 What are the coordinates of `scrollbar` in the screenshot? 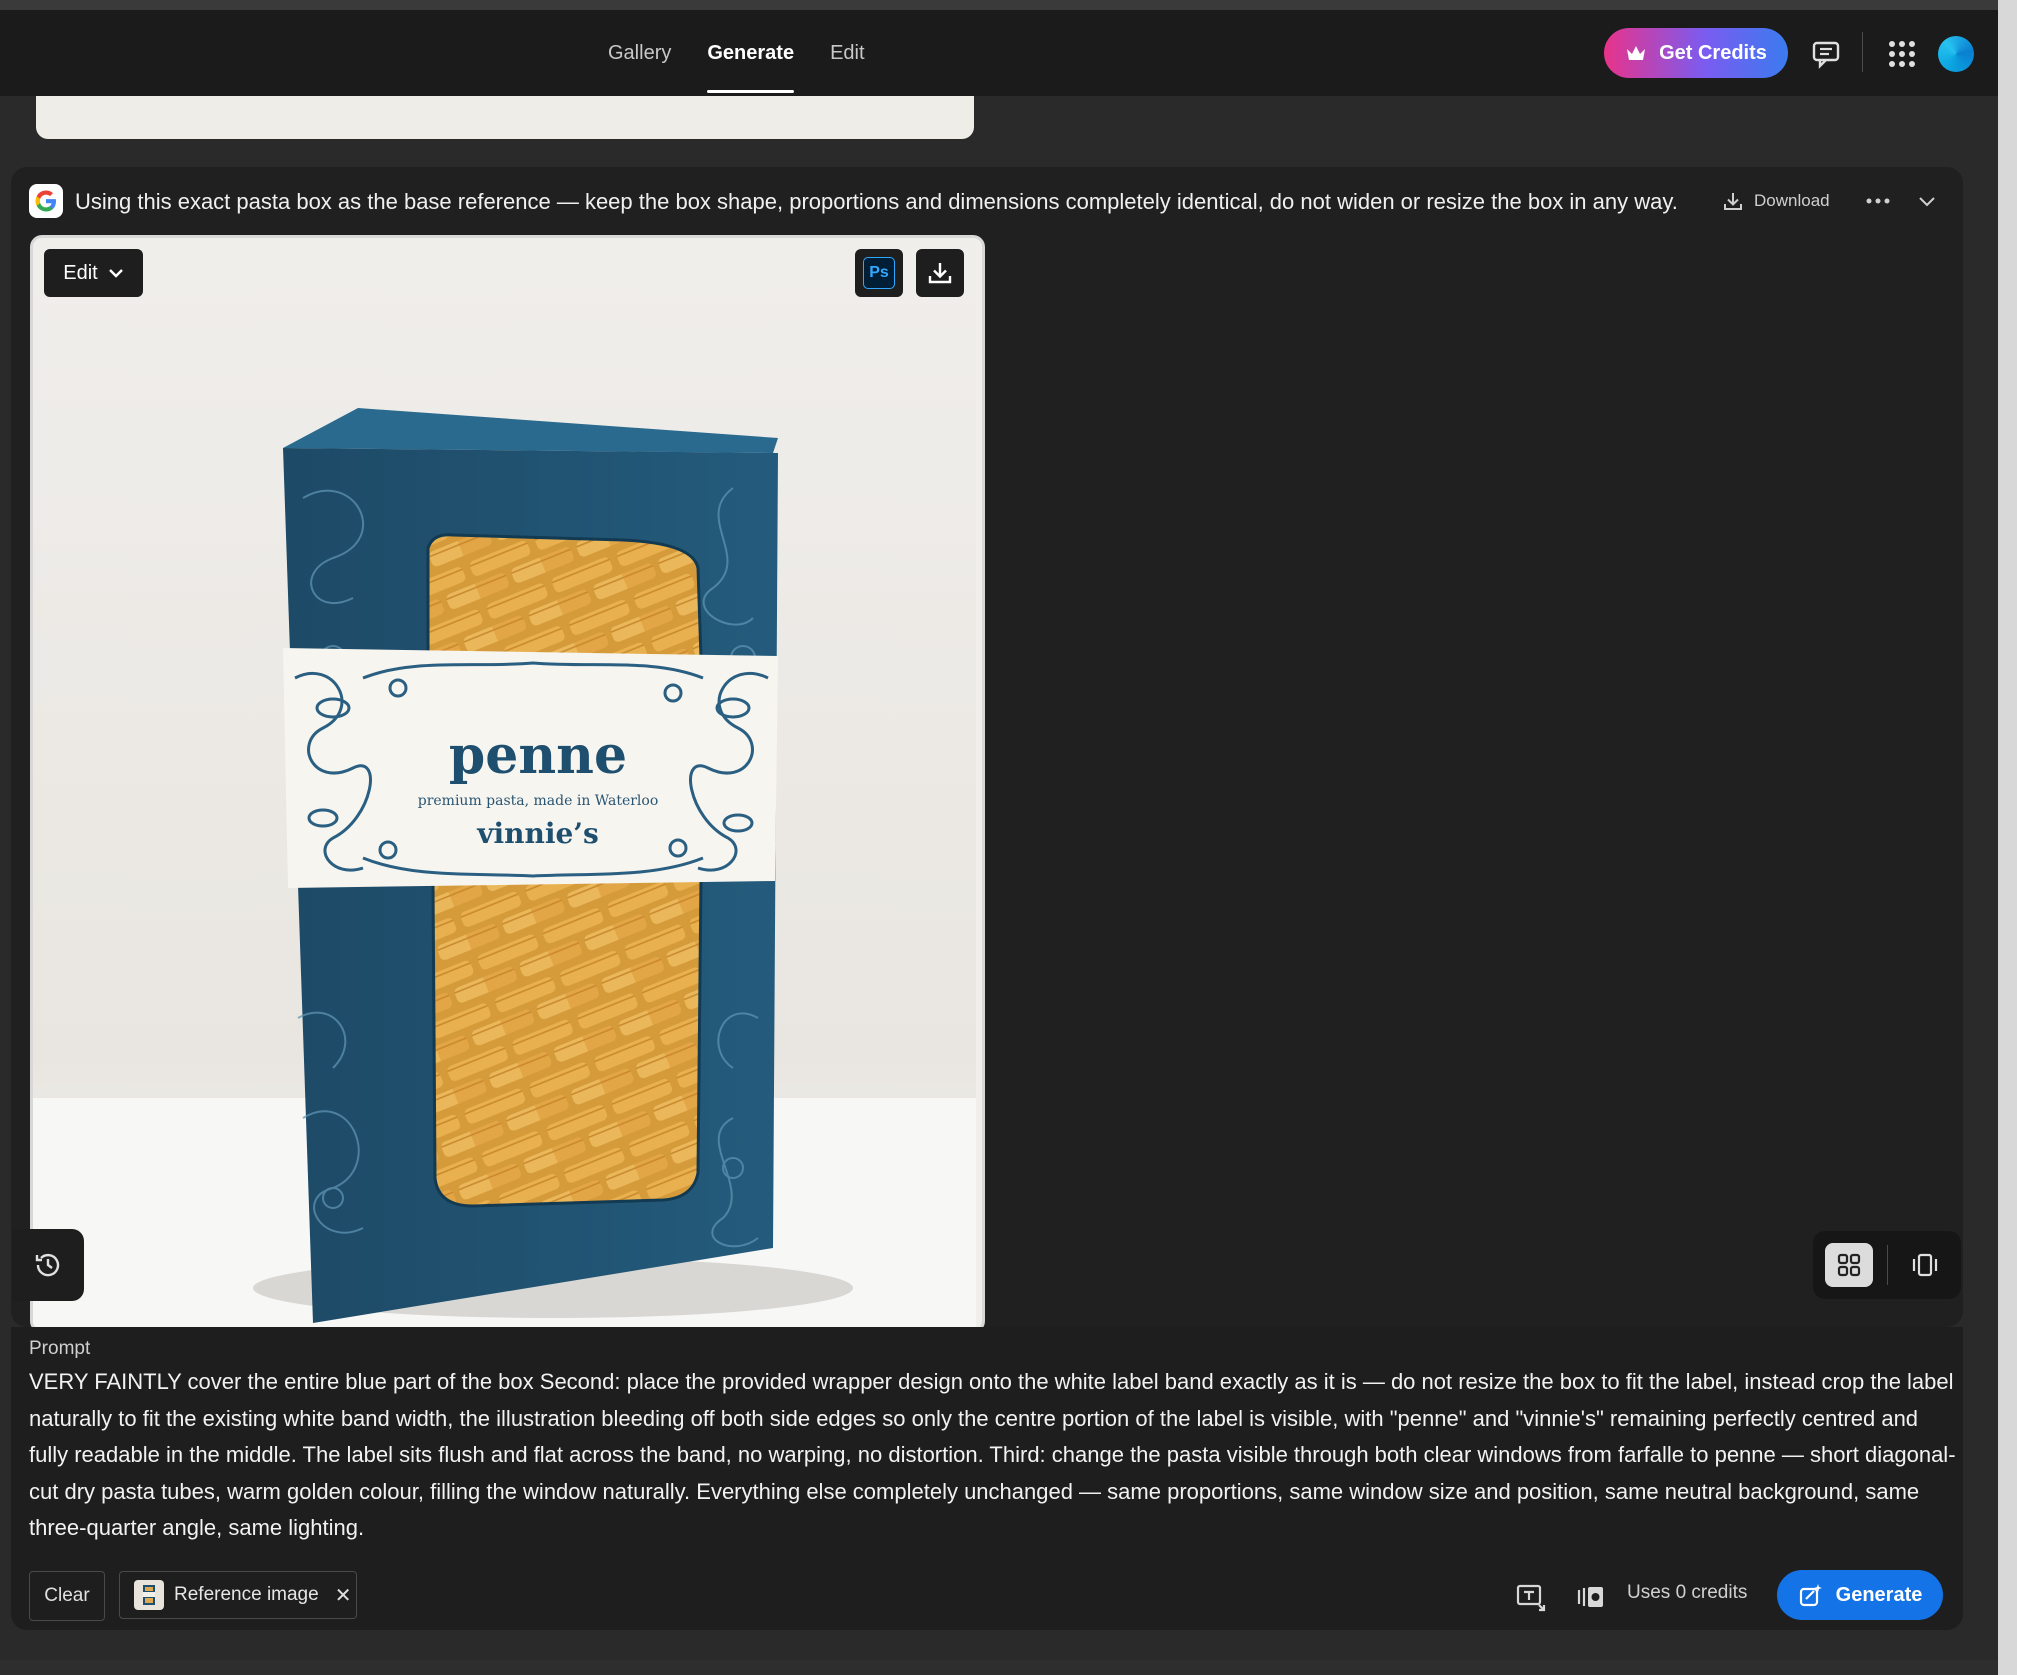 It's located at (2007, 837).